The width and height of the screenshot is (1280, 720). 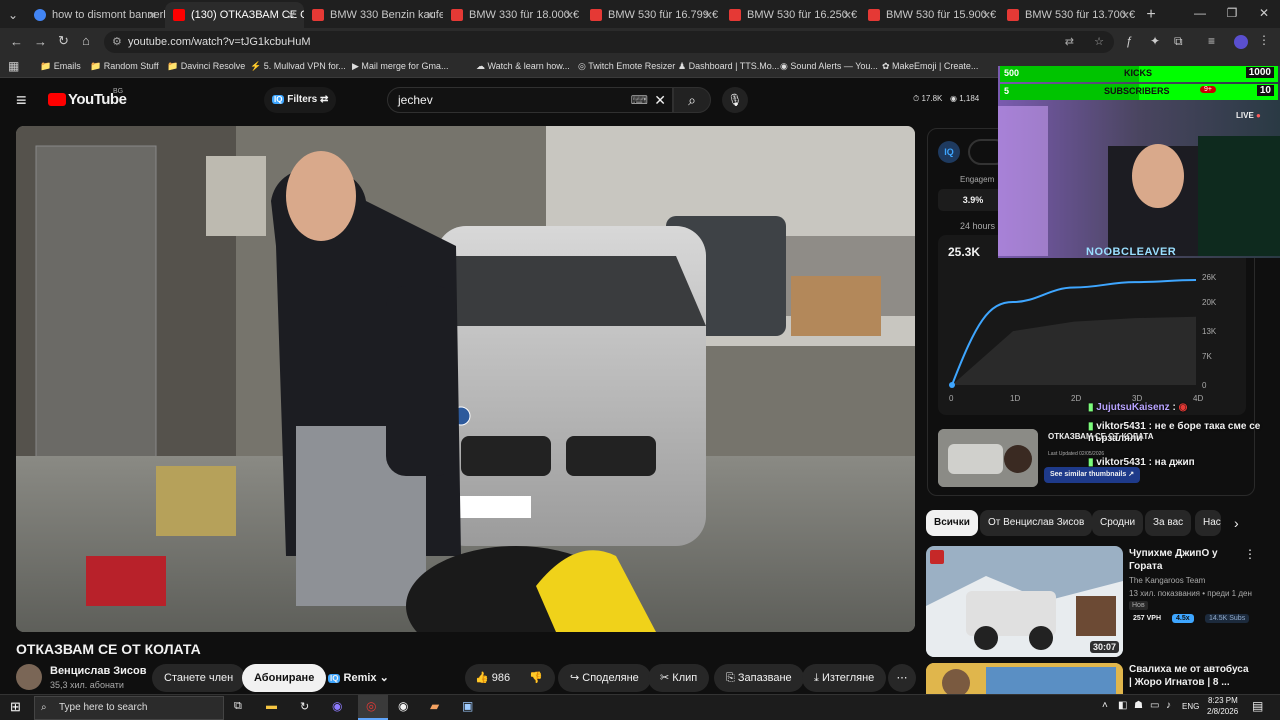 I want to click on taskbar-search-input: ⌕ Type here to search, so click(x=129, y=708).